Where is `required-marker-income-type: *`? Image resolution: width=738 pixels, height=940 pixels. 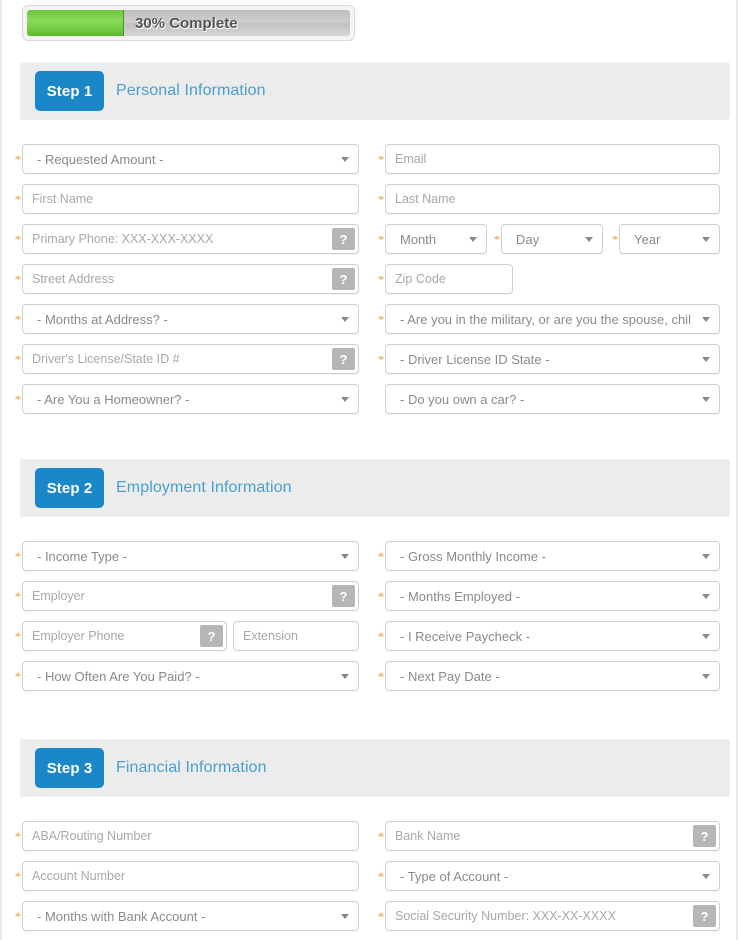 required-marker-income-type: * is located at coordinates (18, 556).